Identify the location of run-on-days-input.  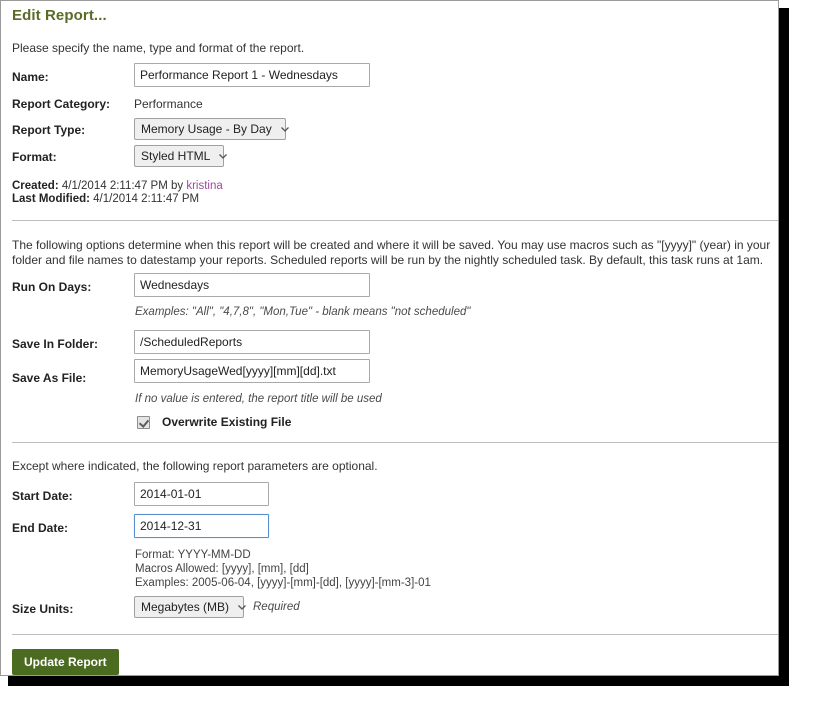
(252, 285).